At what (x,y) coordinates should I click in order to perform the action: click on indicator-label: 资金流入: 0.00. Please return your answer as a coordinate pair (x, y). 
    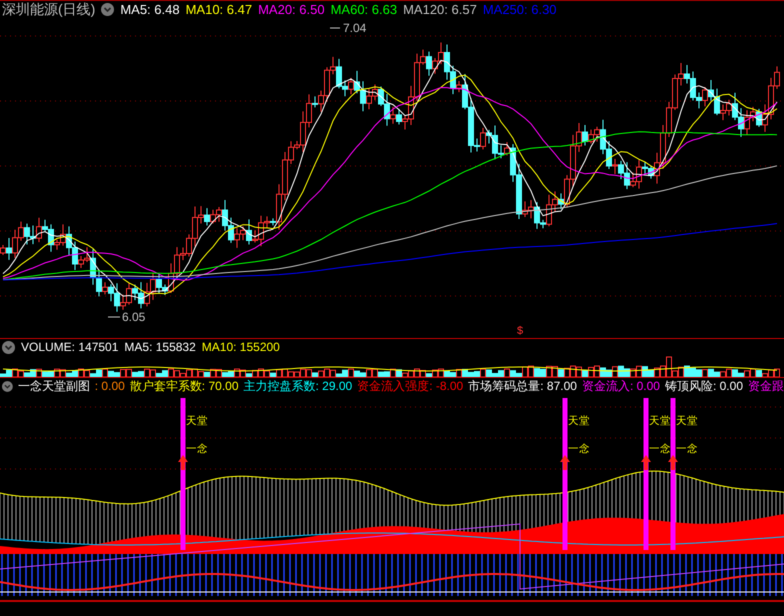
    Looking at the image, I should click on (621, 386).